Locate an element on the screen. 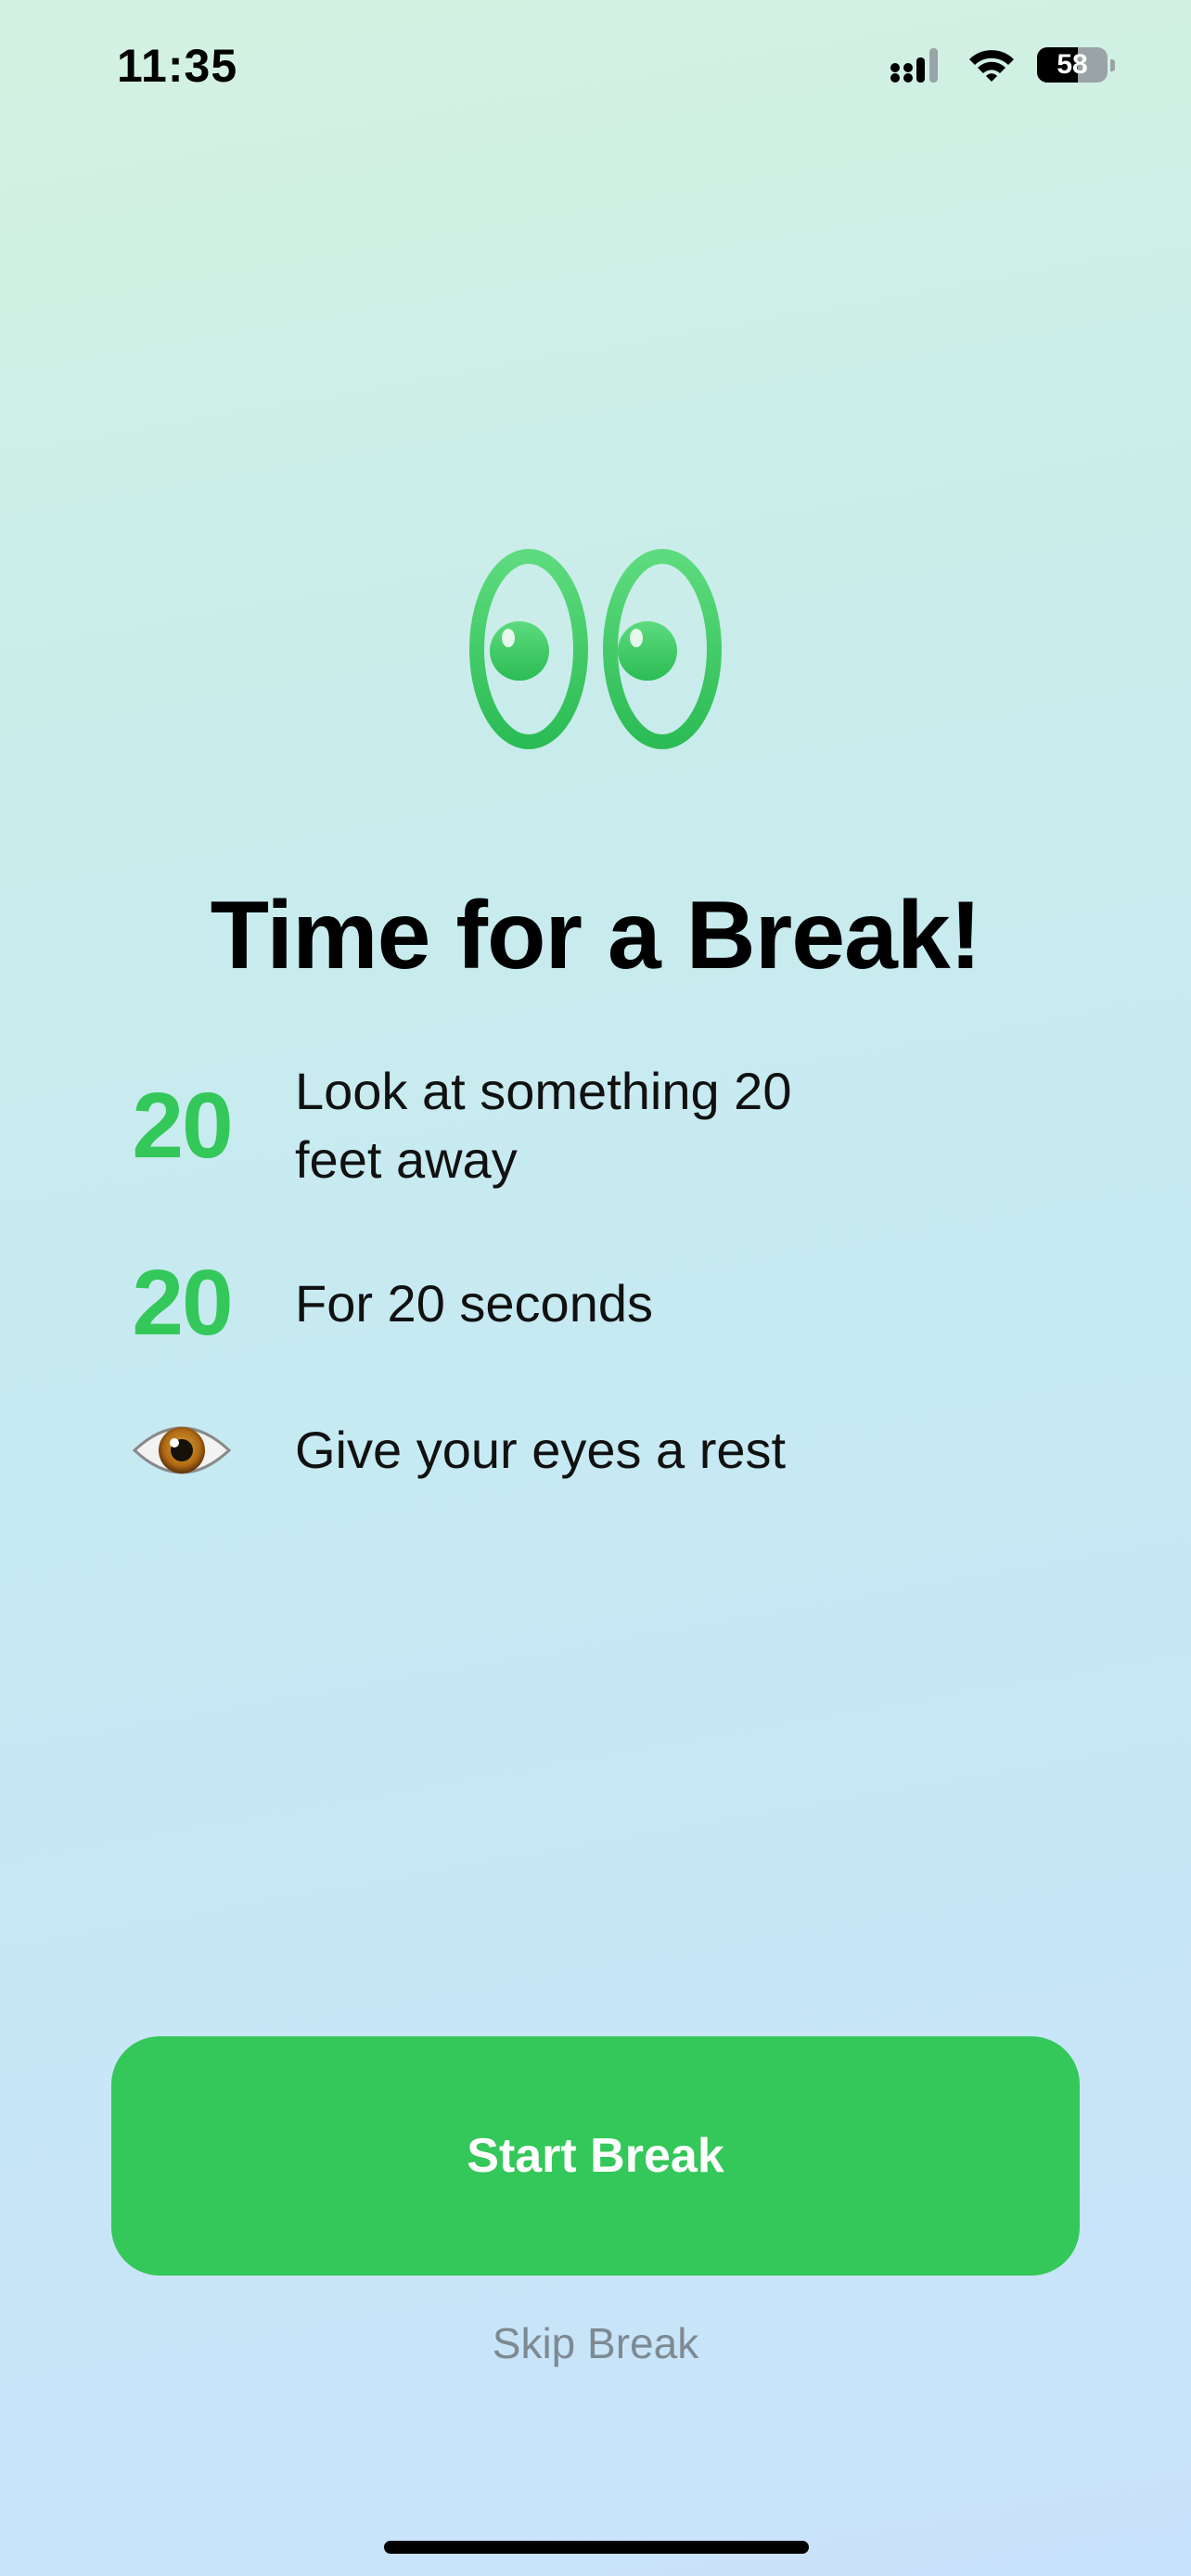 The image size is (1191, 2576). start-break-button: Start Break is located at coordinates (595, 2156).